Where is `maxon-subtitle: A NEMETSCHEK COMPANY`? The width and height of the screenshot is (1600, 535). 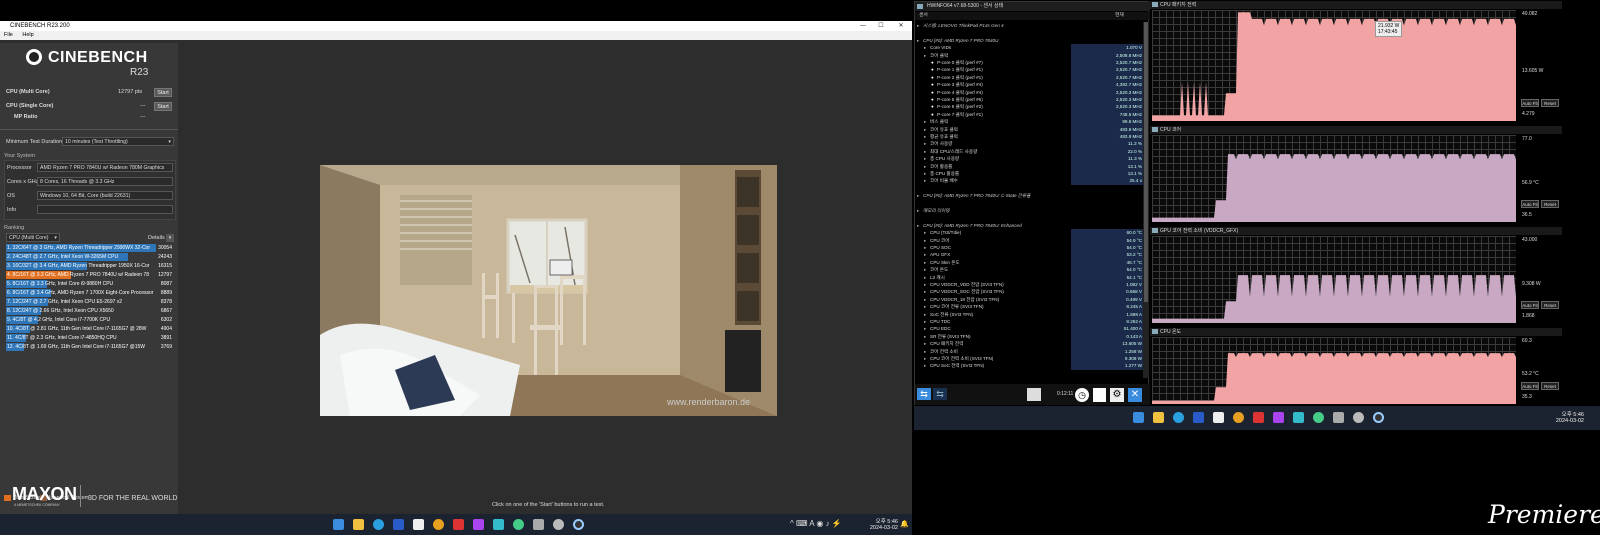
maxon-subtitle: A NEMETSCHEK COMPANY is located at coordinates (37, 505).